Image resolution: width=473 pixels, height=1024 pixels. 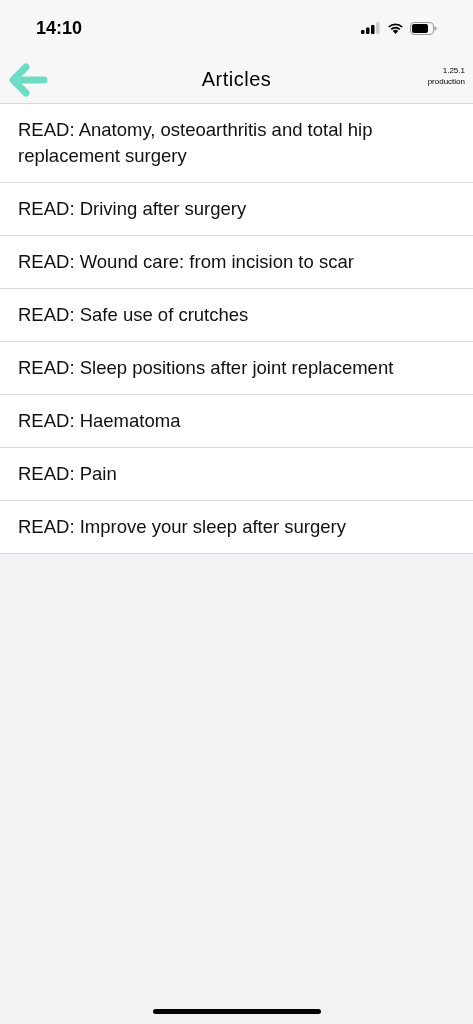 I want to click on article-item: READ: Improve your sleep after surgery, so click(x=236, y=527).